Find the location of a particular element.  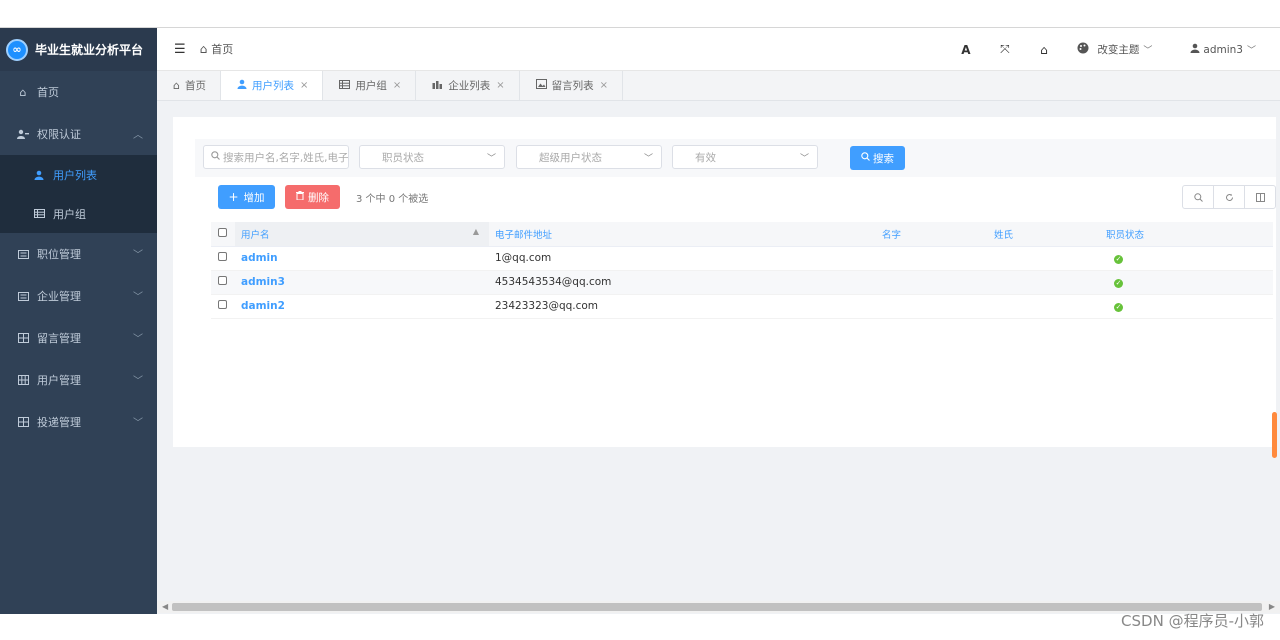

tab-user-list: 用户列表 × is located at coordinates (272, 85).